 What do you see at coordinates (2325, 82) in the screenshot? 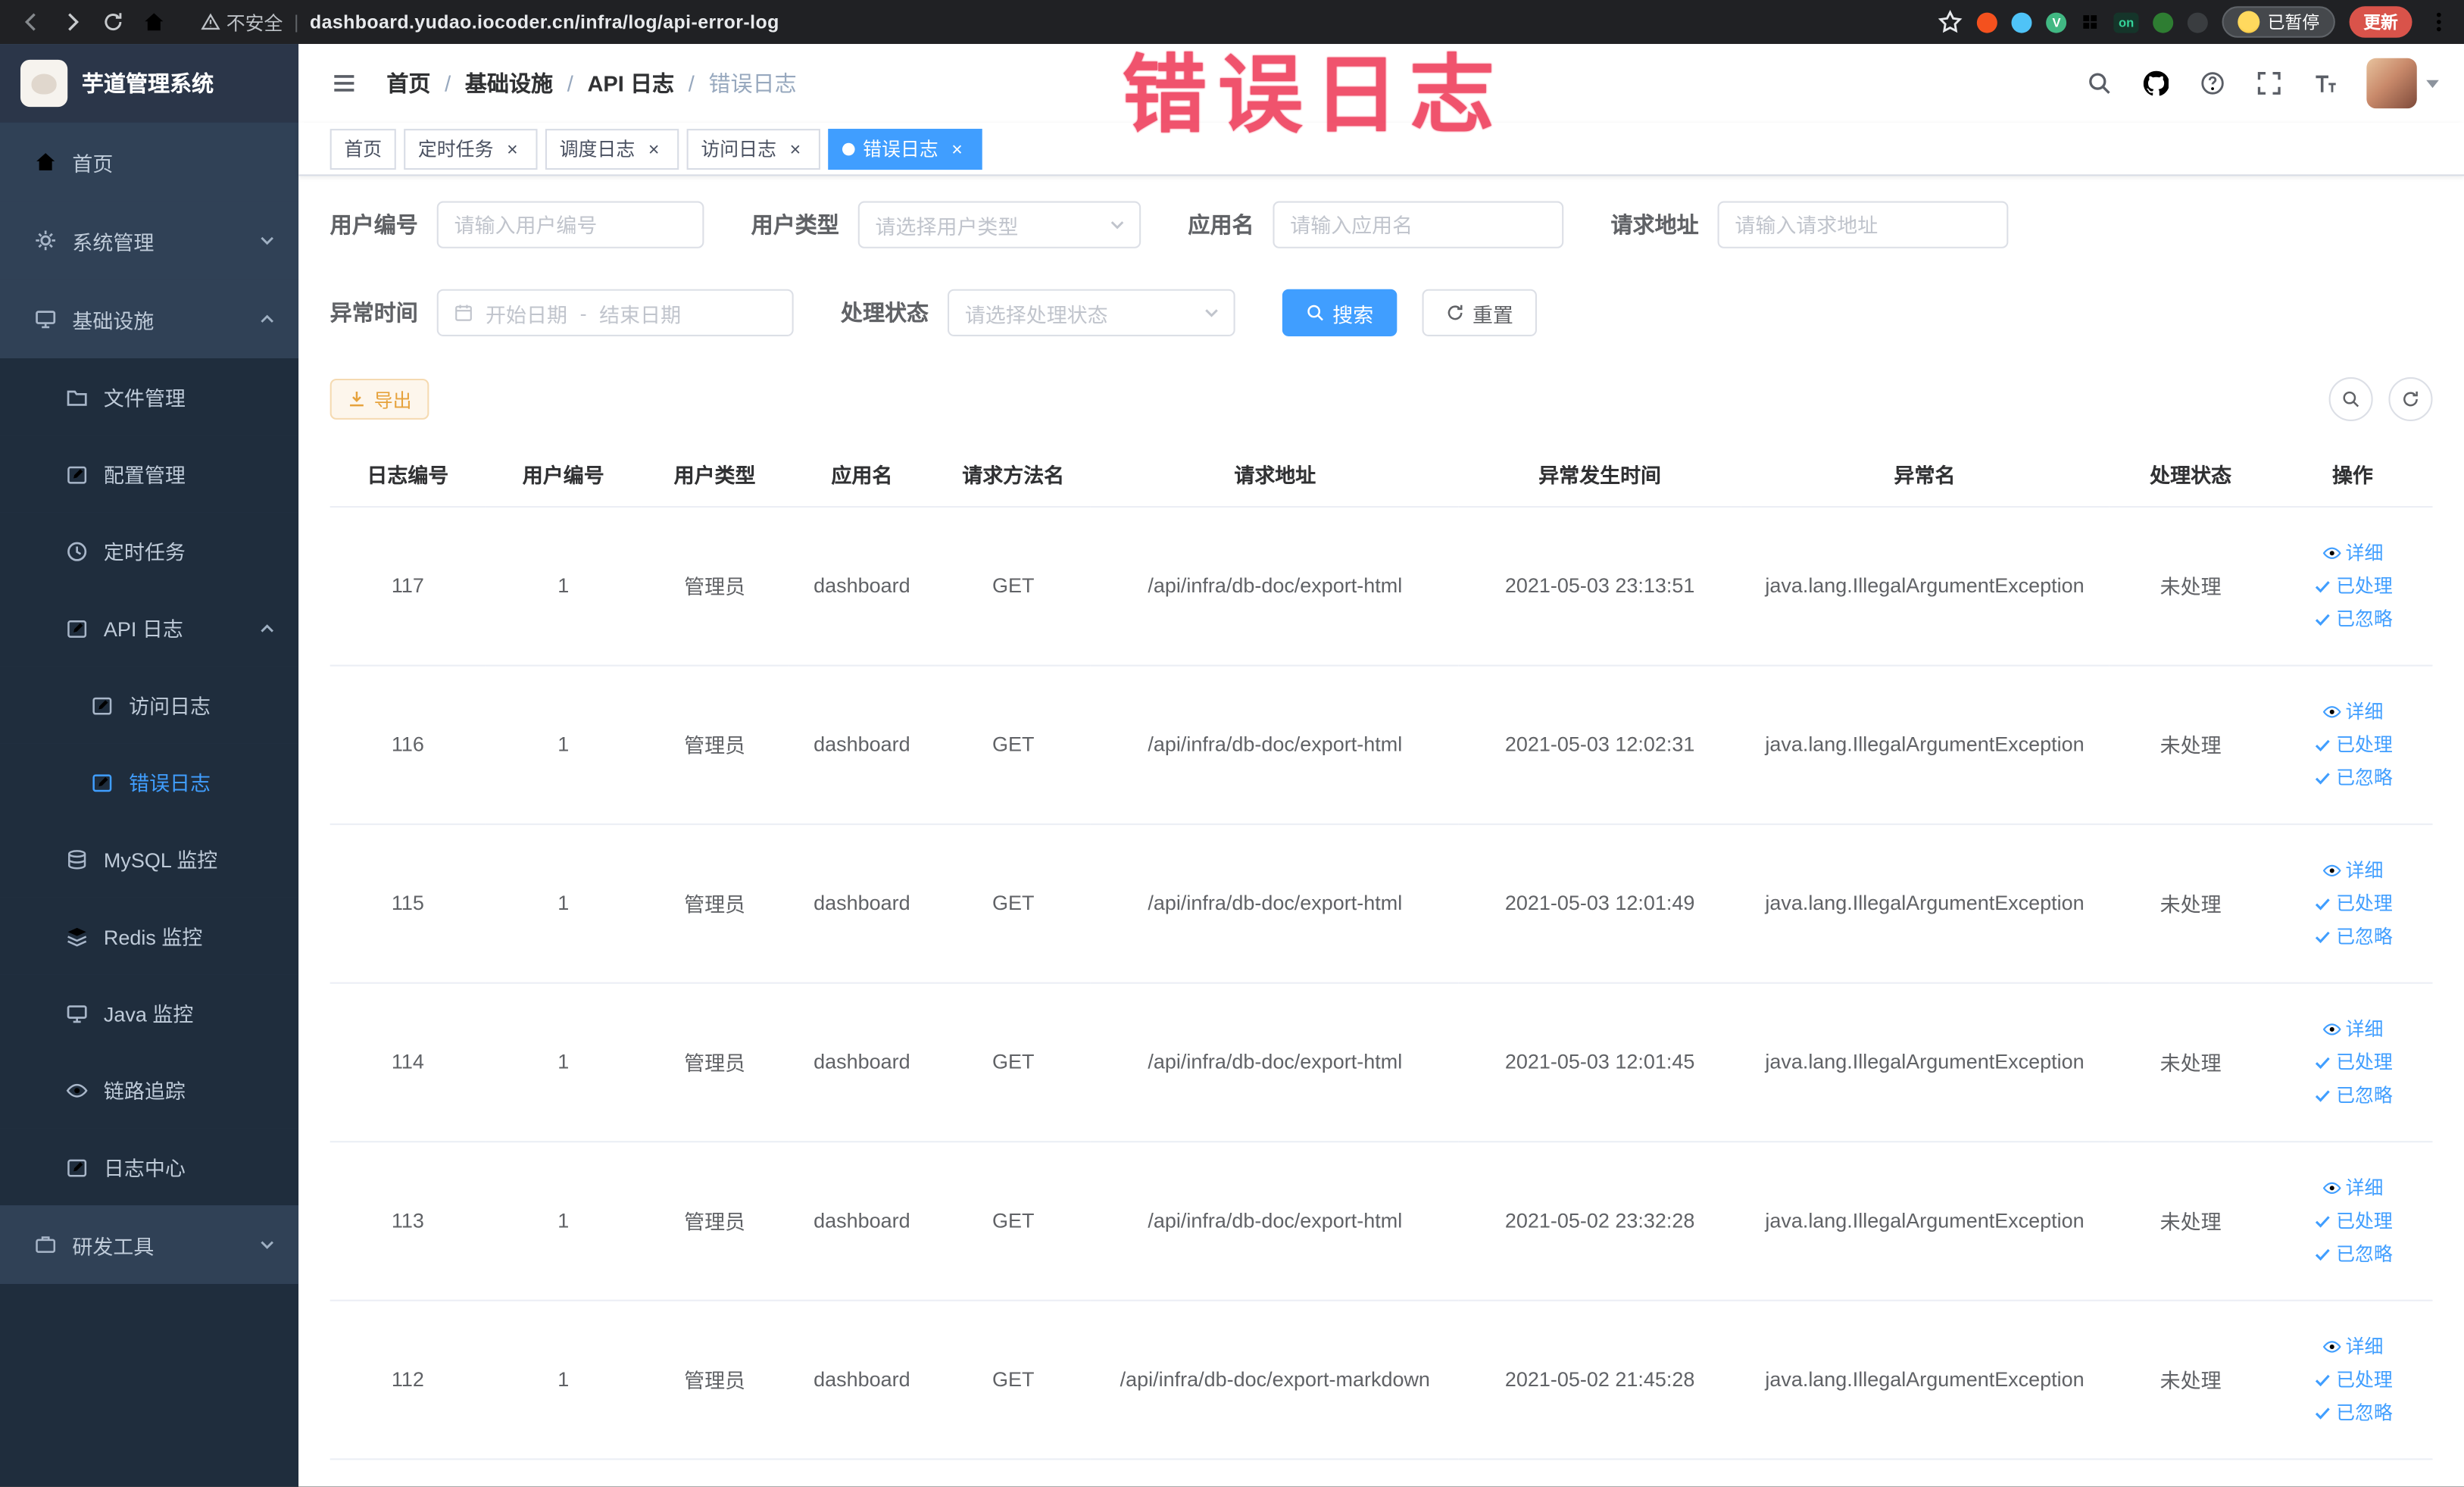
I see `font-size-icon` at bounding box center [2325, 82].